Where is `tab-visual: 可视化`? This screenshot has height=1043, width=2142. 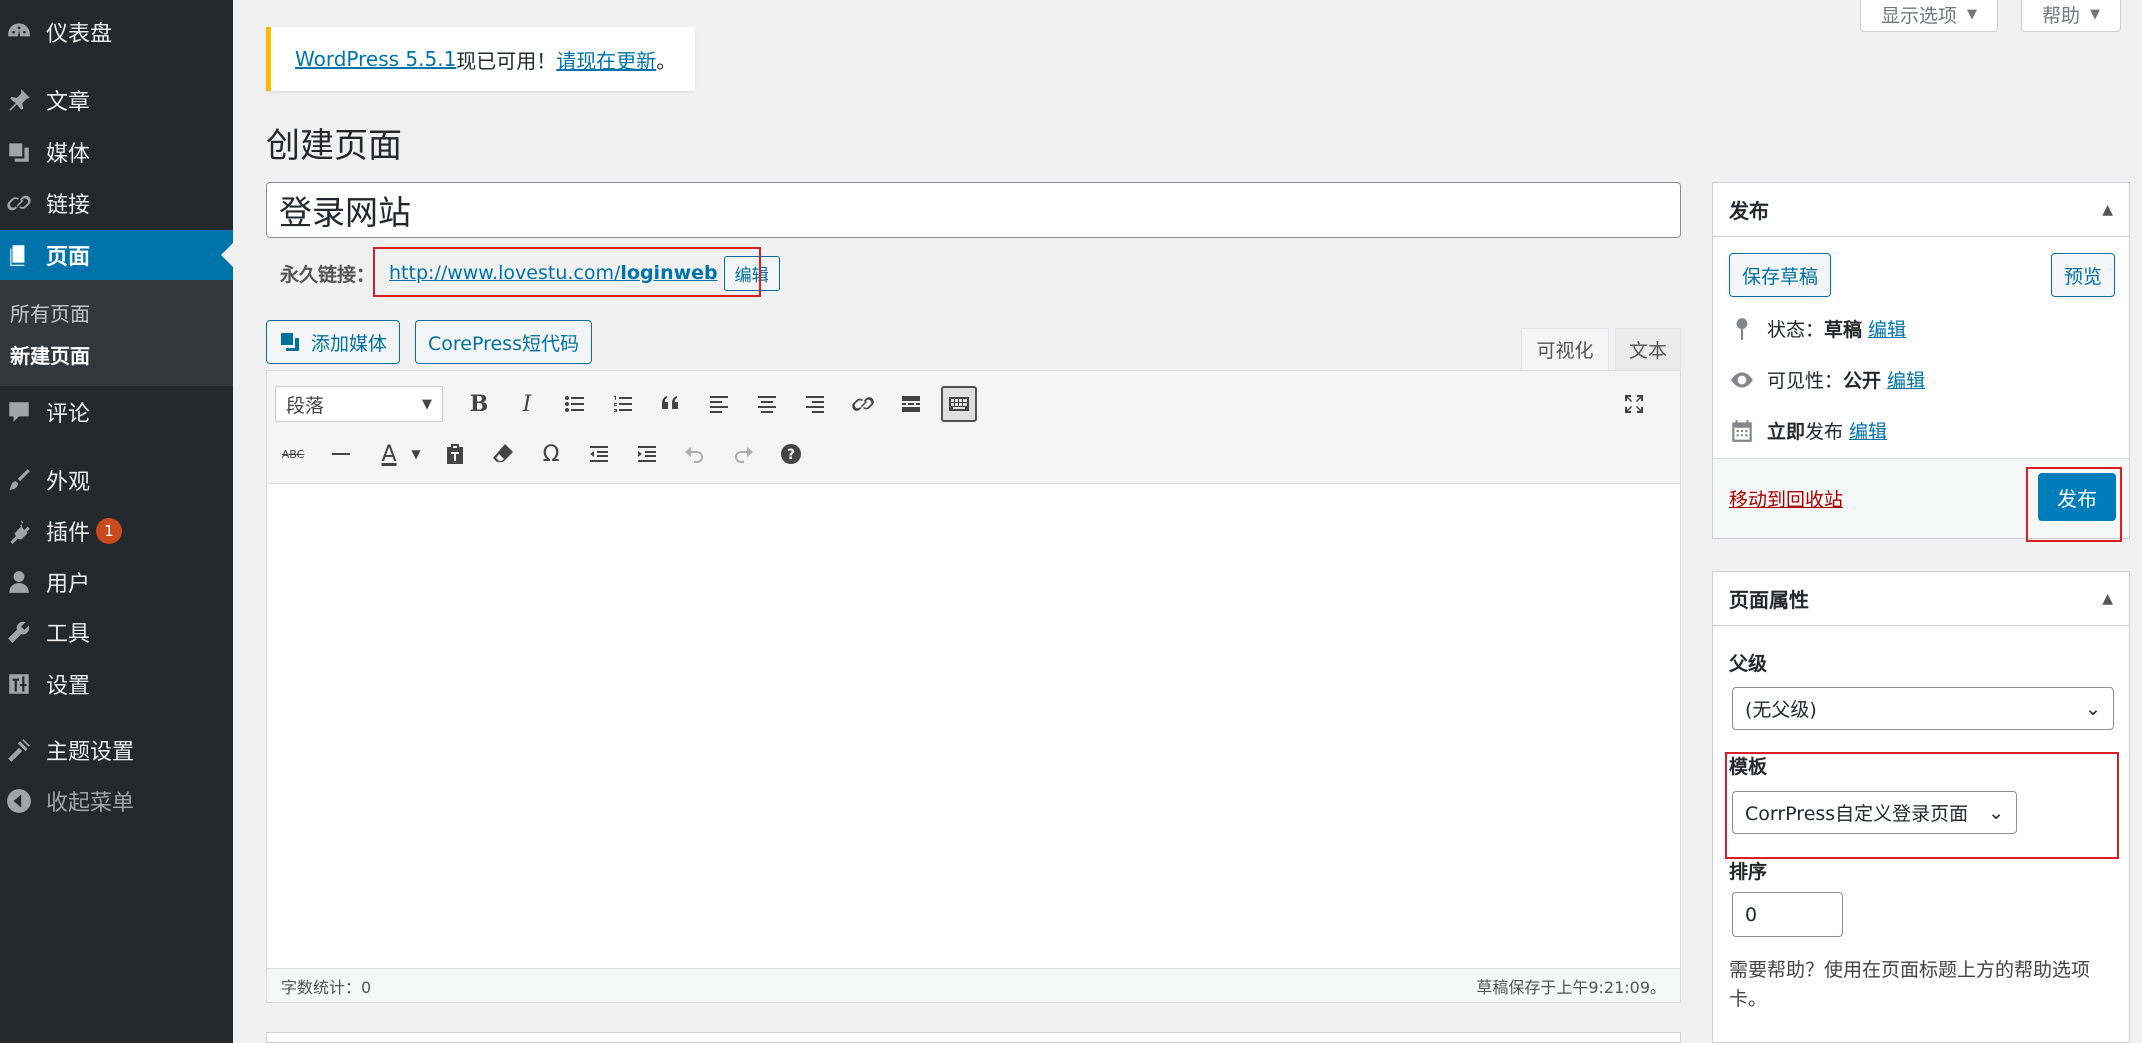 tab-visual: 可视化 is located at coordinates (1565, 349).